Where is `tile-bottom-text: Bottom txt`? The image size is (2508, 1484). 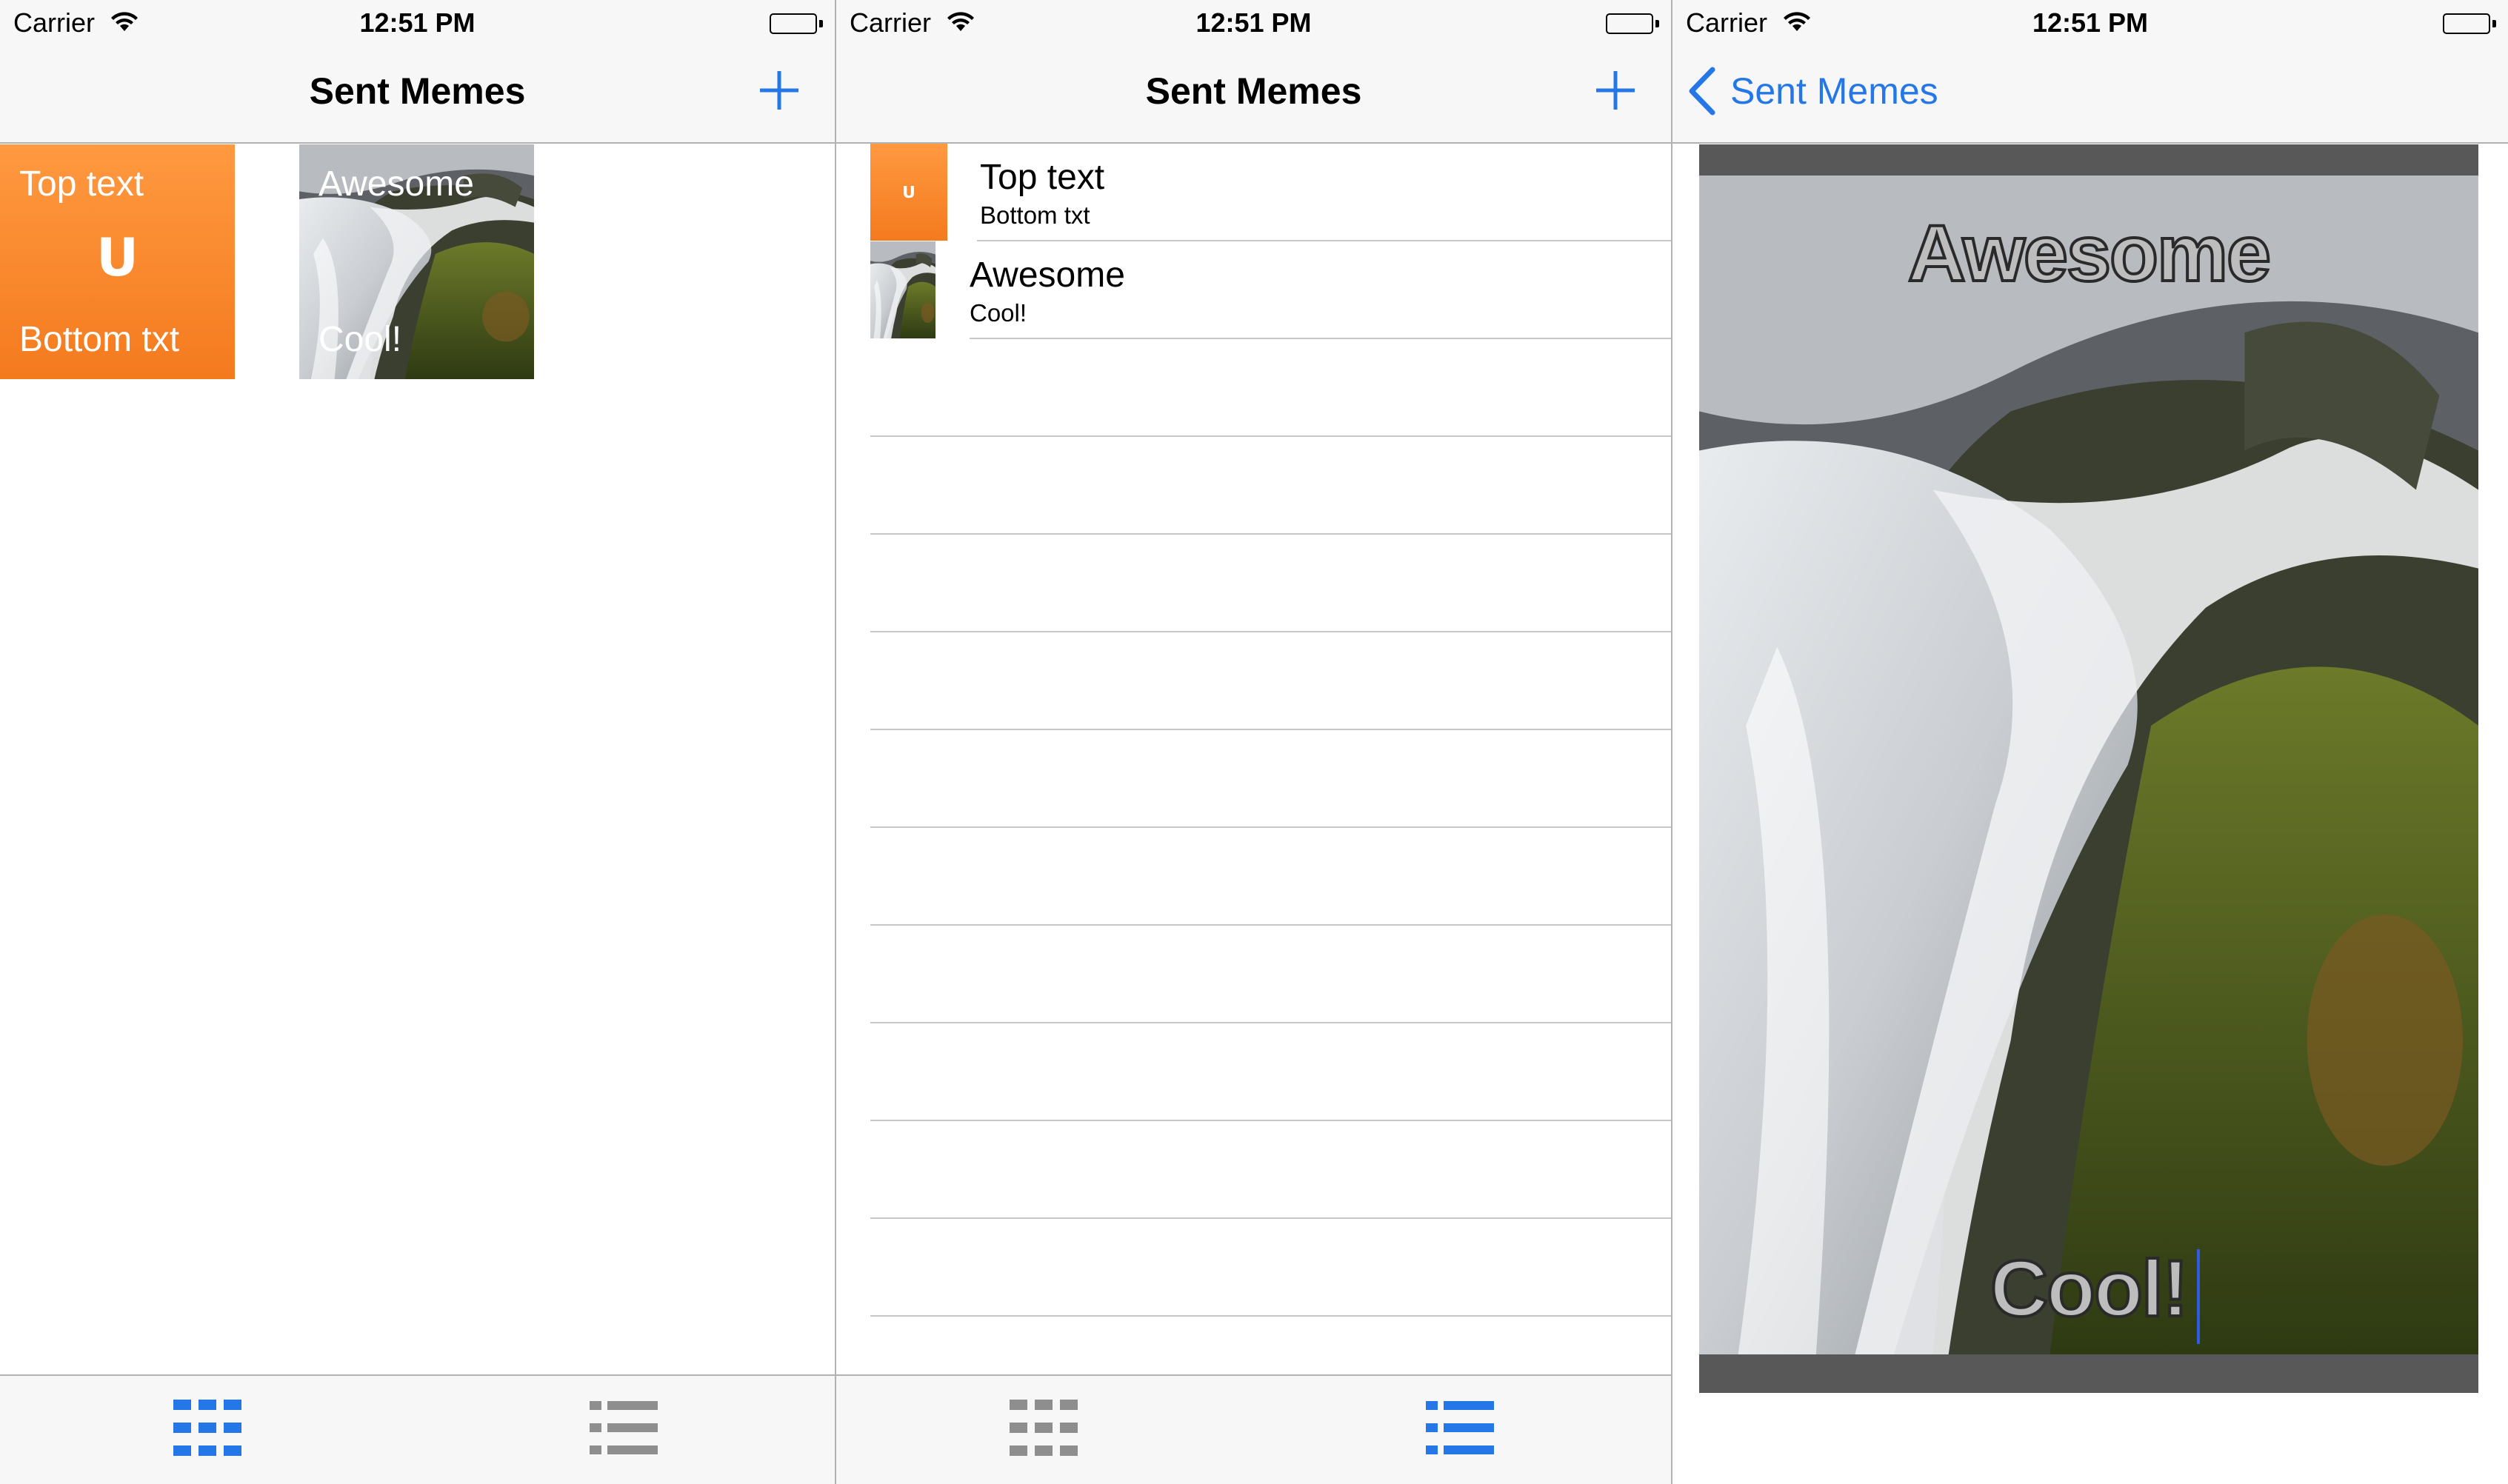
tile-bottom-text: Bottom txt is located at coordinates (99, 339).